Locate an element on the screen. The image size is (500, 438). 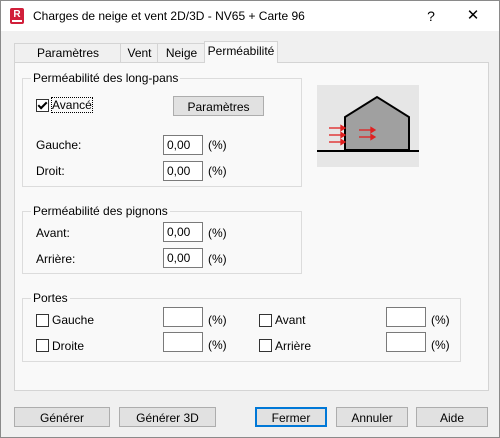
parametres-button: Paramètres is located at coordinates (218, 106).